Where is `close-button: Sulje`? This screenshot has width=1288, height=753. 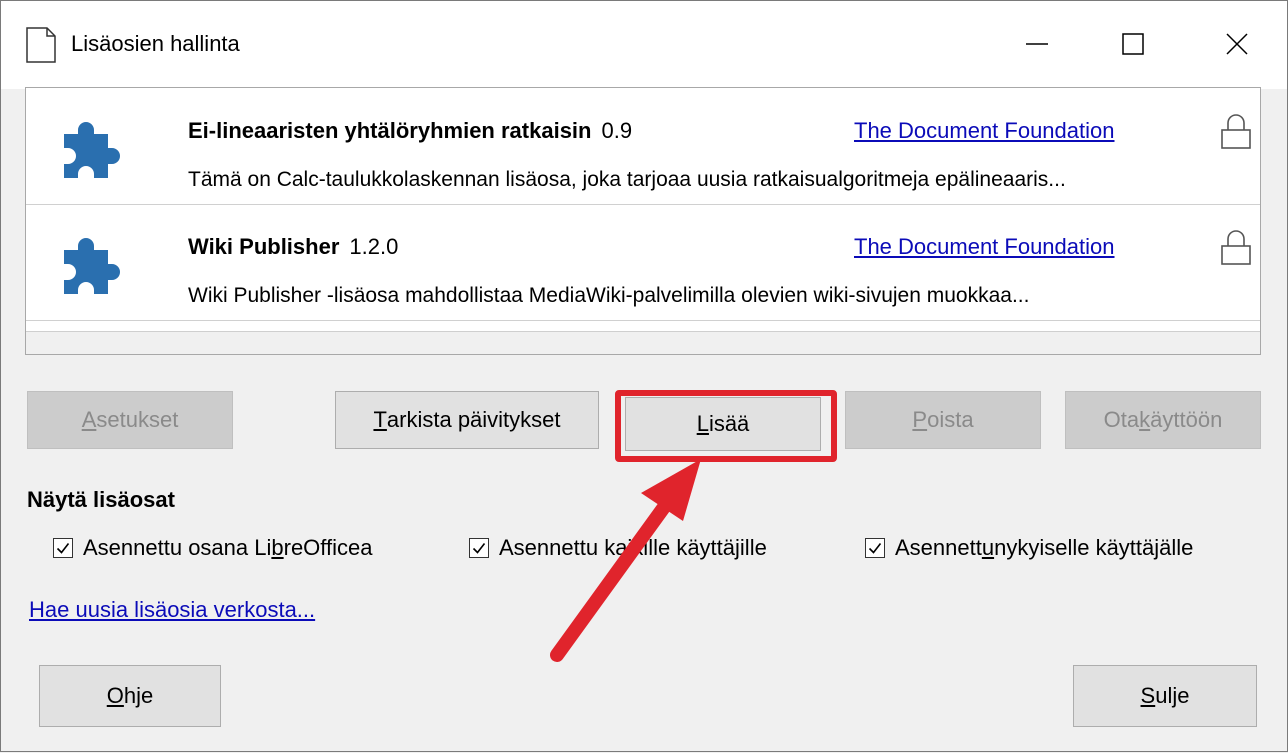
close-button: Sulje is located at coordinates (1165, 696).